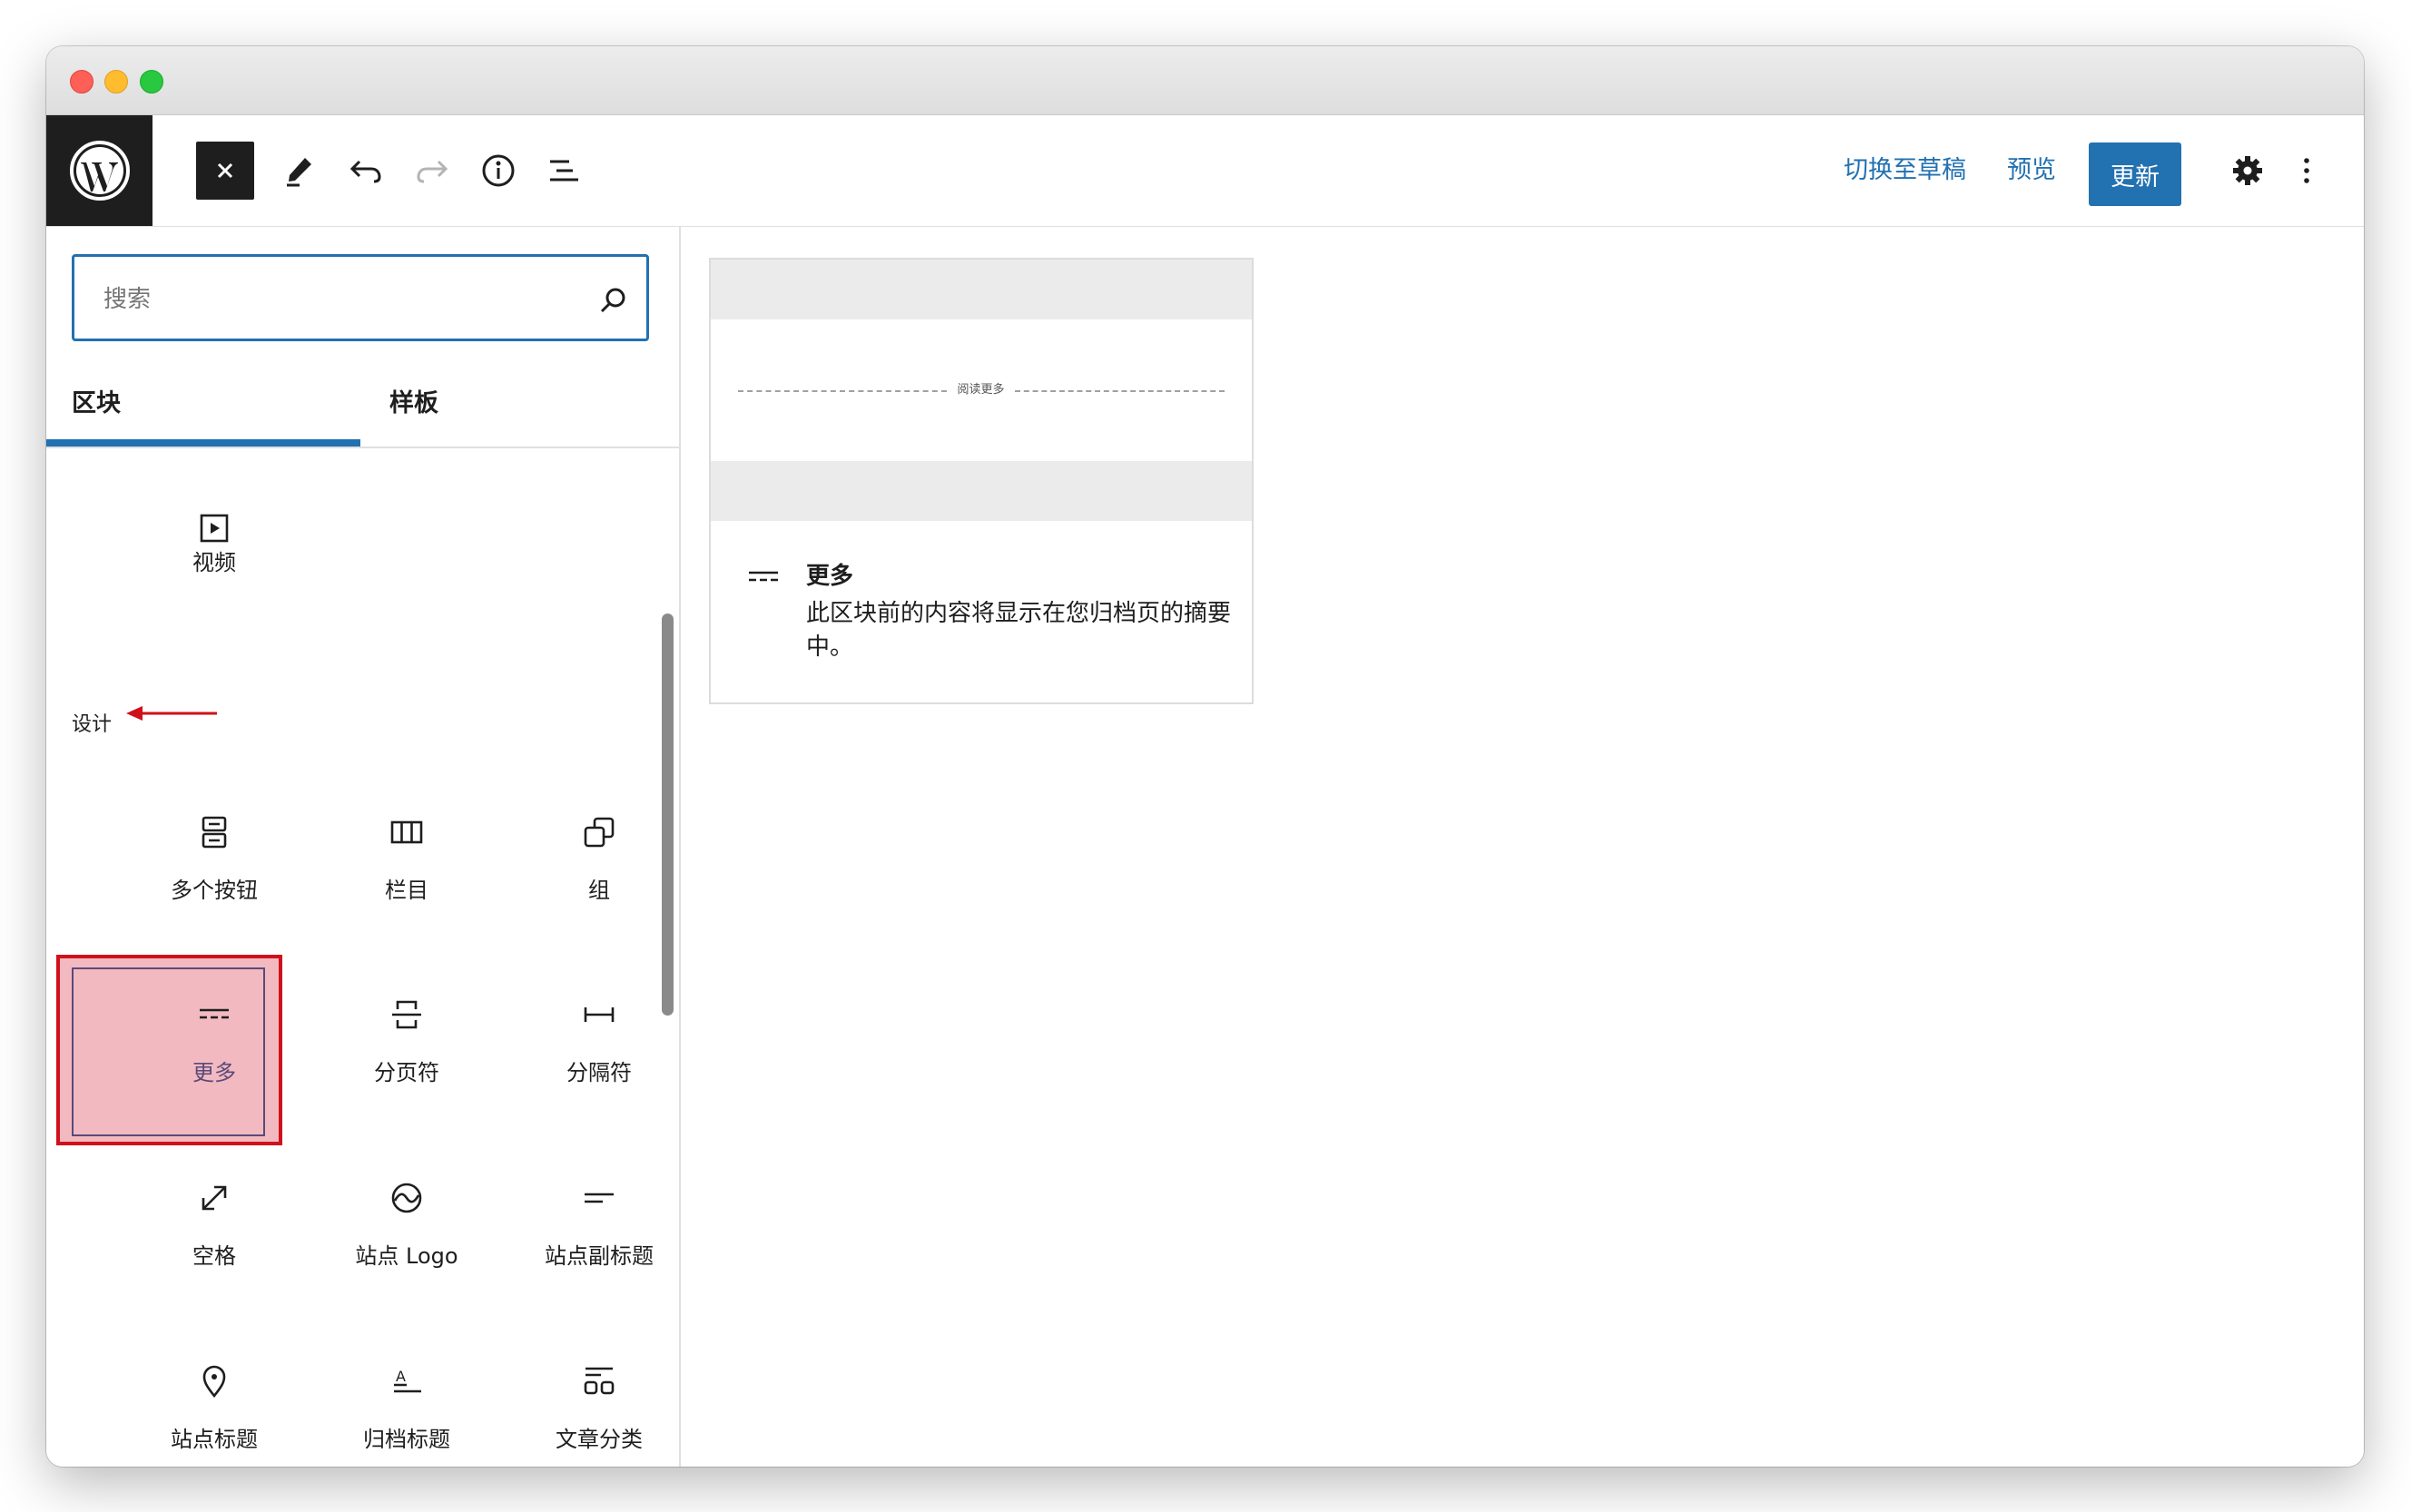 The height and width of the screenshot is (1512, 2411). Describe the element at coordinates (214, 1256) in the screenshot. I see `block-label: 空格` at that location.